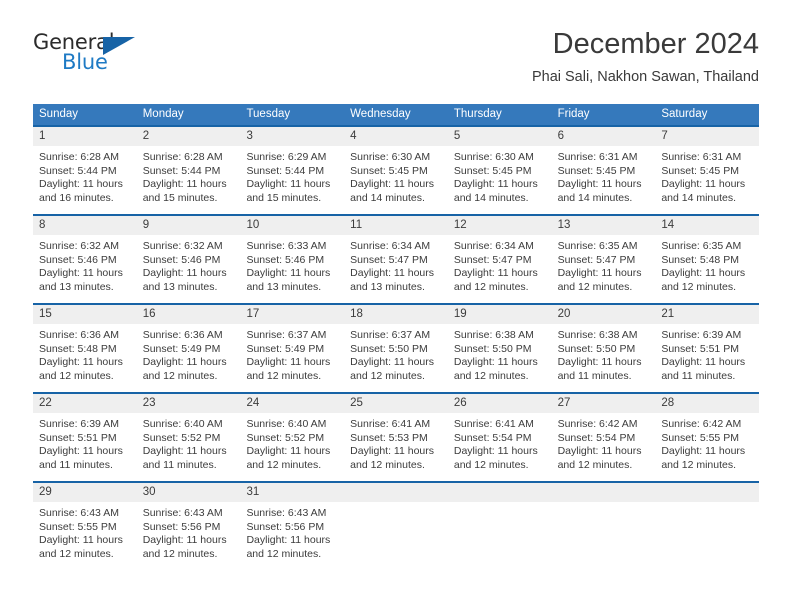 This screenshot has width=792, height=612. Describe the element at coordinates (700, 348) in the screenshot. I see `sunset-text: Sunset: 5:51 PM` at that location.